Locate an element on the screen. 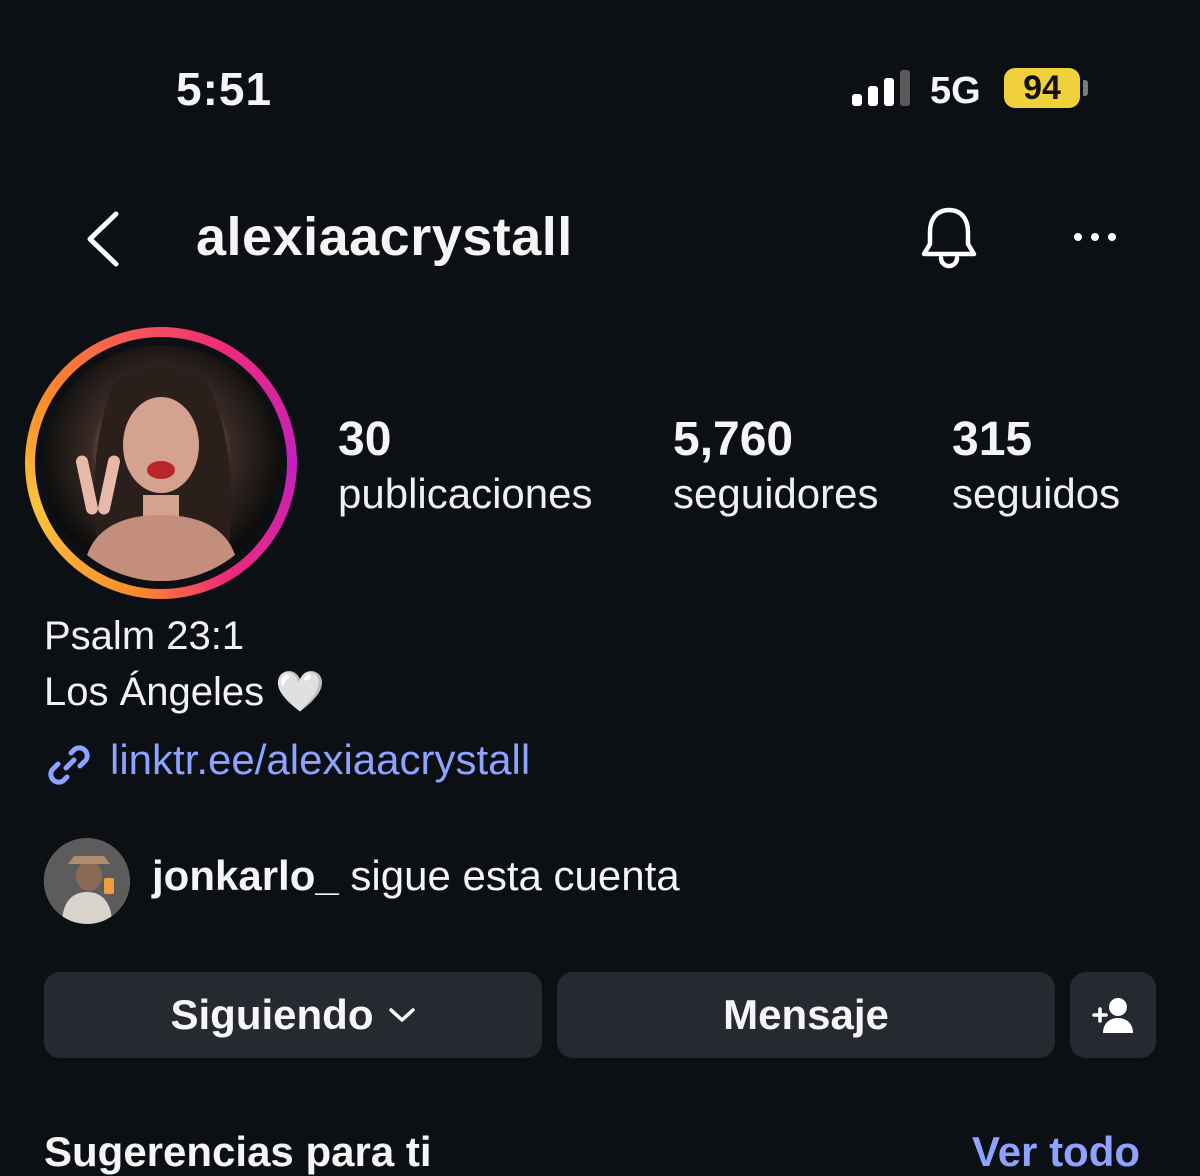 This screenshot has width=1200, height=1176. bio-link: linktr.ee/alexiaacrystall is located at coordinates (320, 760).